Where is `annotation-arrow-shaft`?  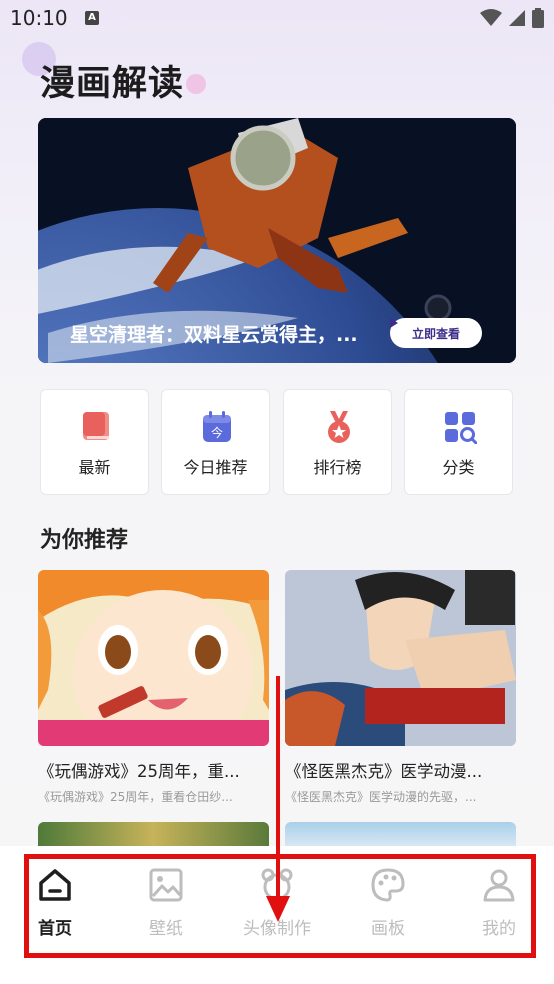
annotation-arrow-shaft is located at coordinates (278, 787).